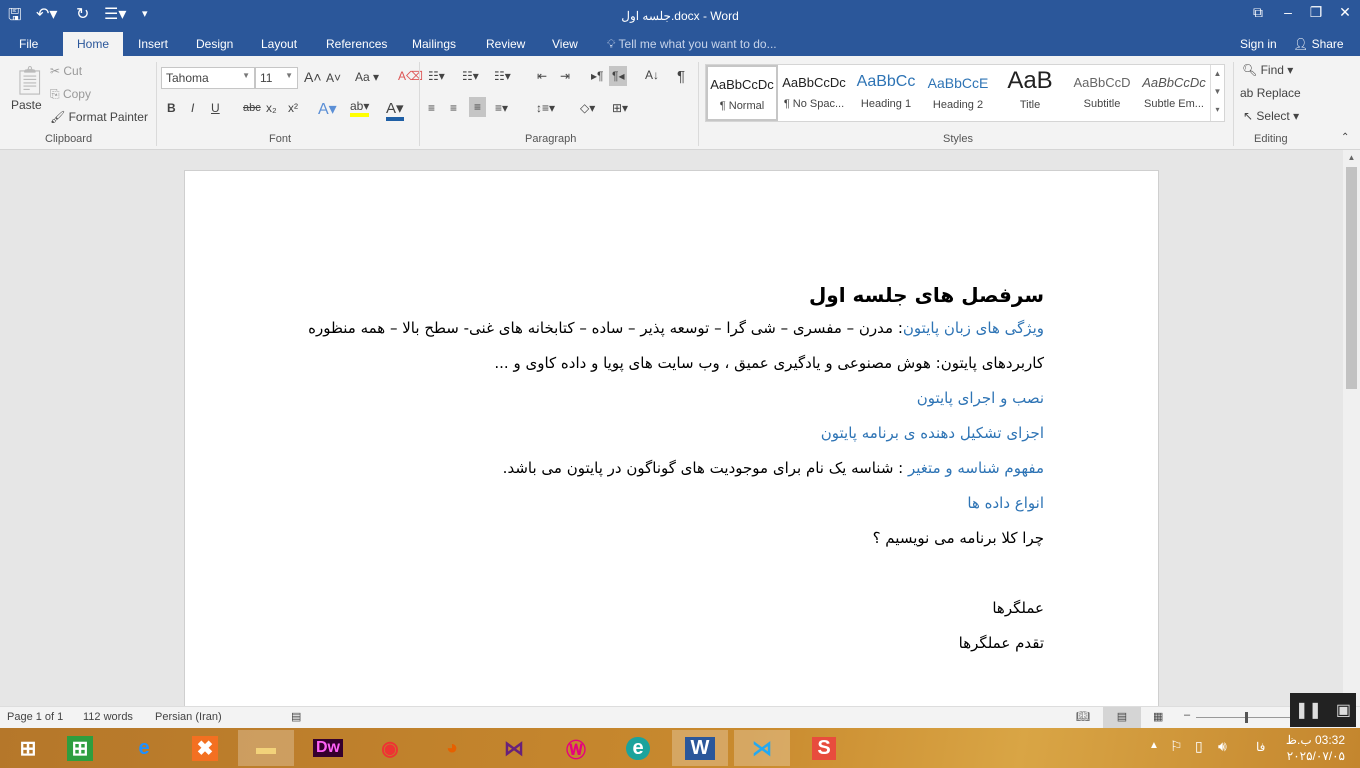 This screenshot has height=768, width=1360. Describe the element at coordinates (1258, 12) in the screenshot. I see `ribbon-display-icon: ⧉` at that location.